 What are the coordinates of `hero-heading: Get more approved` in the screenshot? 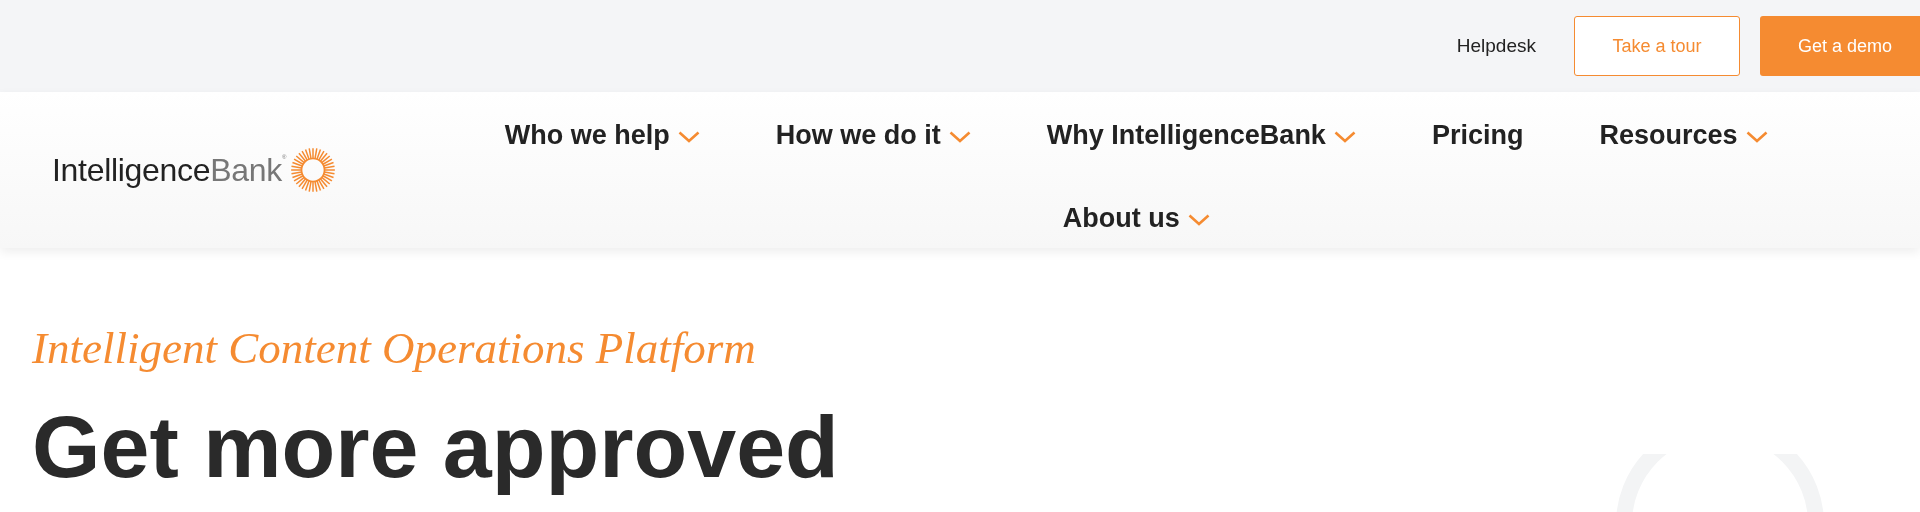 It's located at (435, 447).